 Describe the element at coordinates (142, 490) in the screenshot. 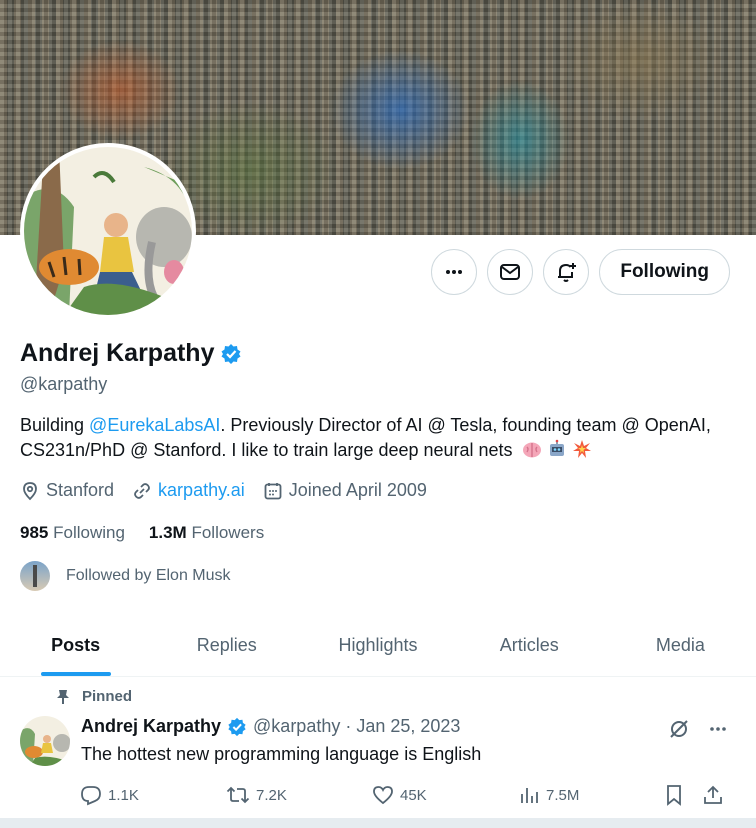

I see `link-icon` at that location.